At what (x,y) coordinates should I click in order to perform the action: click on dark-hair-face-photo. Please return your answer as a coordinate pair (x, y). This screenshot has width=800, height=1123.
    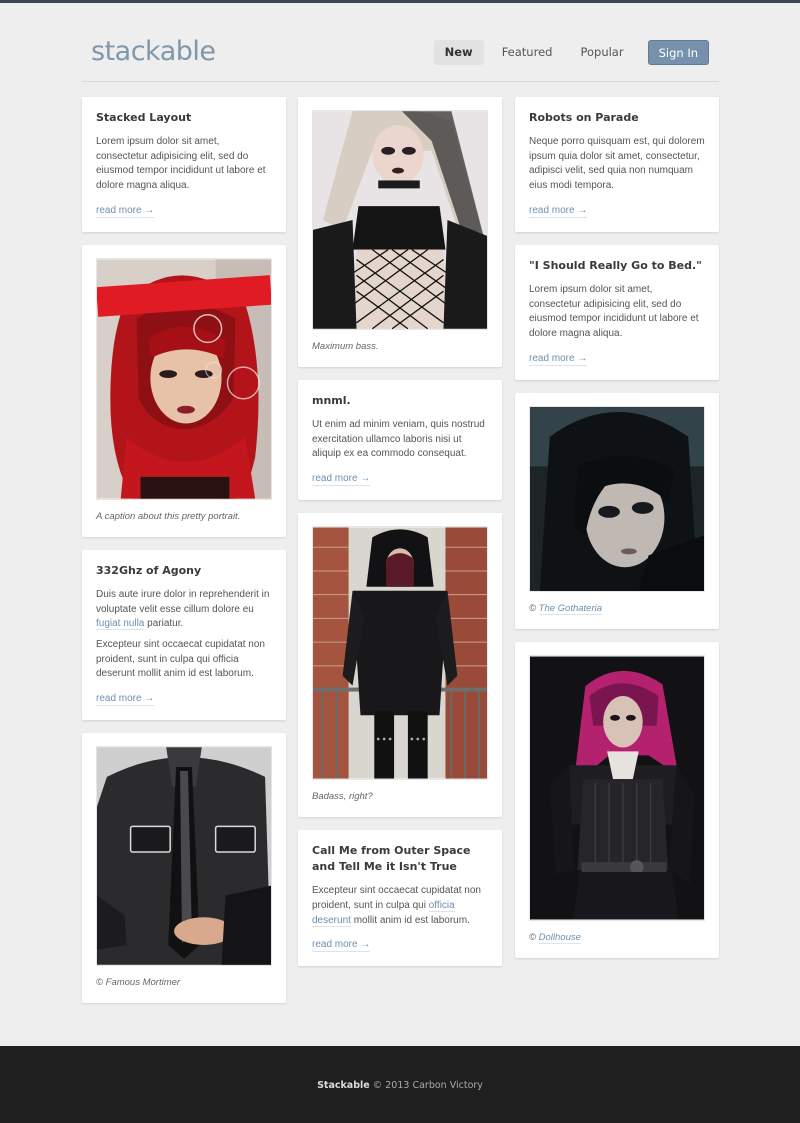
    Looking at the image, I should click on (617, 498).